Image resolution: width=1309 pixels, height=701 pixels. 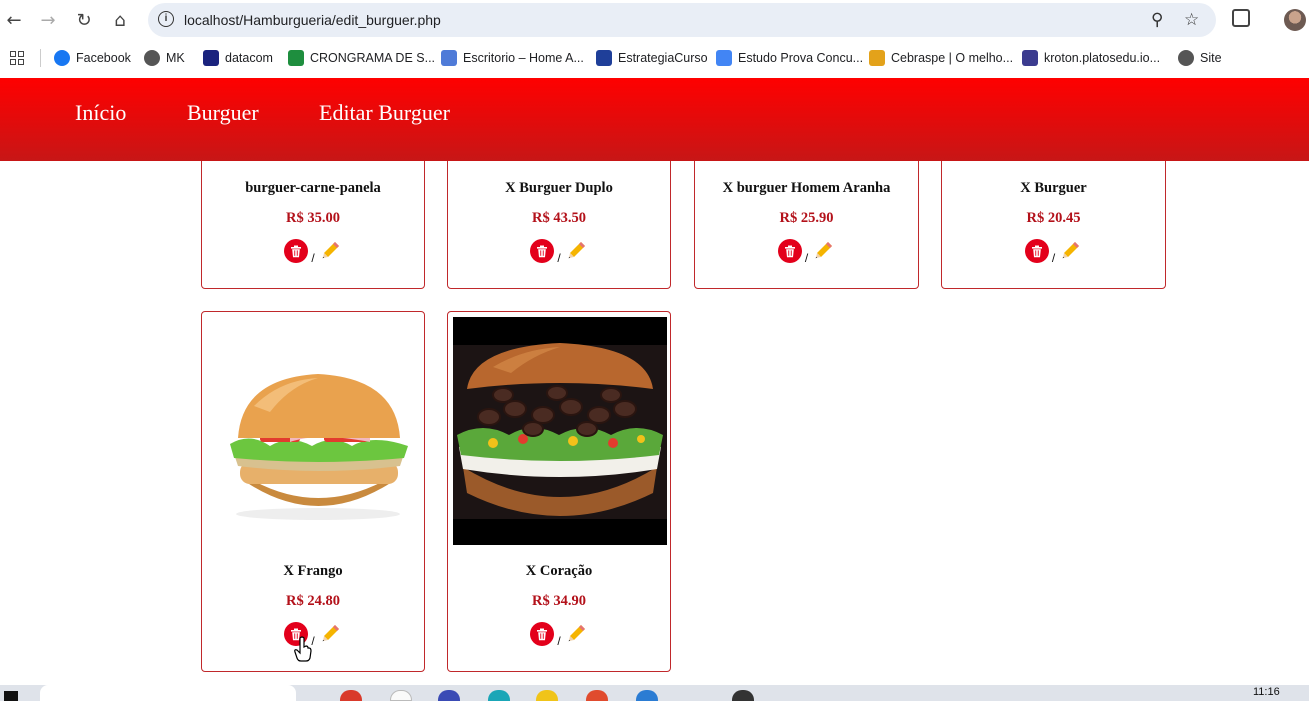 What do you see at coordinates (211, 58) in the screenshot?
I see `datacom-icon` at bounding box center [211, 58].